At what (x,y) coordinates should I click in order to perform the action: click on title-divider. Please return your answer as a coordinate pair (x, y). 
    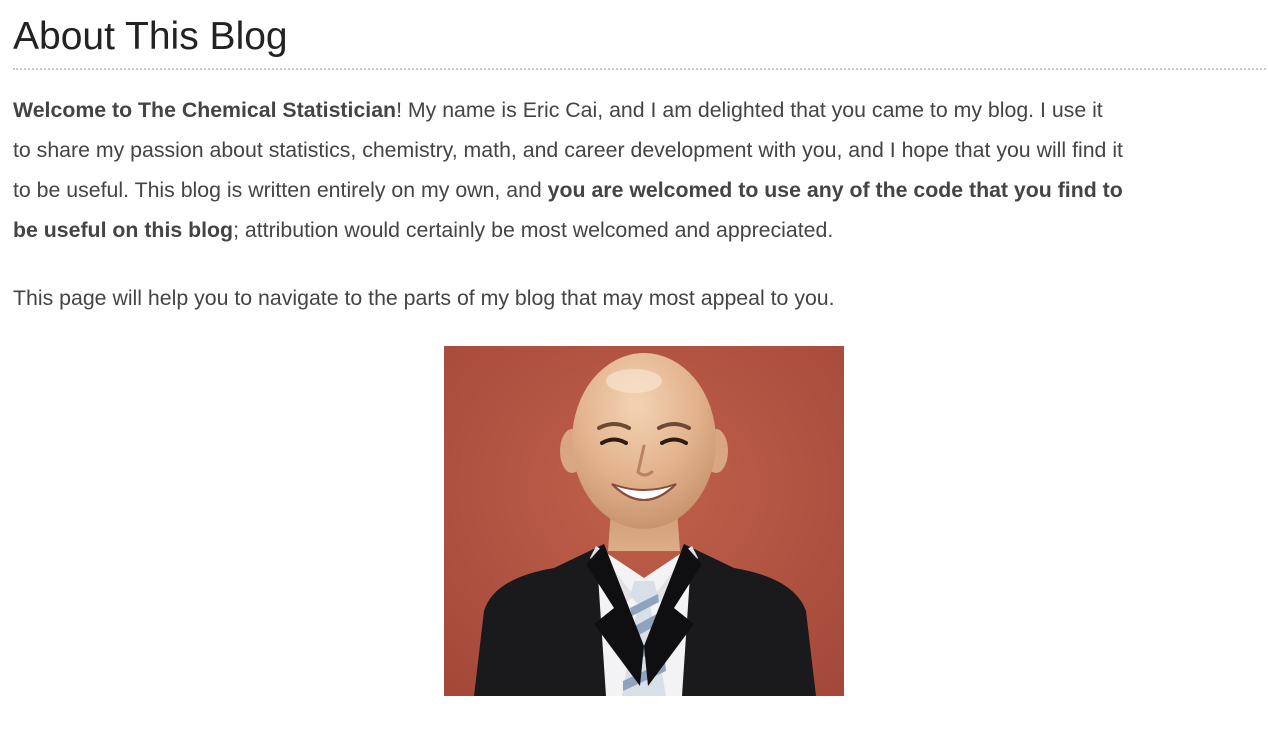
    Looking at the image, I should click on (639, 69).